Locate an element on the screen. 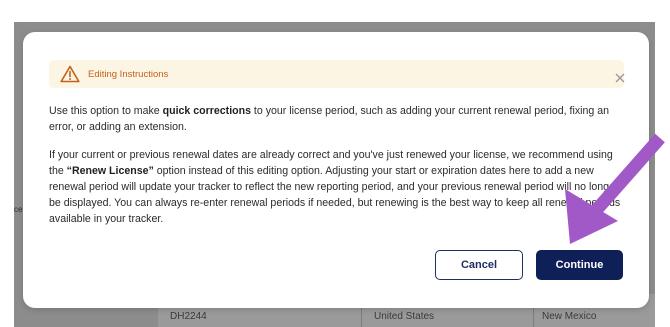 Image resolution: width=670 pixels, height=327 pixels. background-fragment: ce is located at coordinates (18, 209).